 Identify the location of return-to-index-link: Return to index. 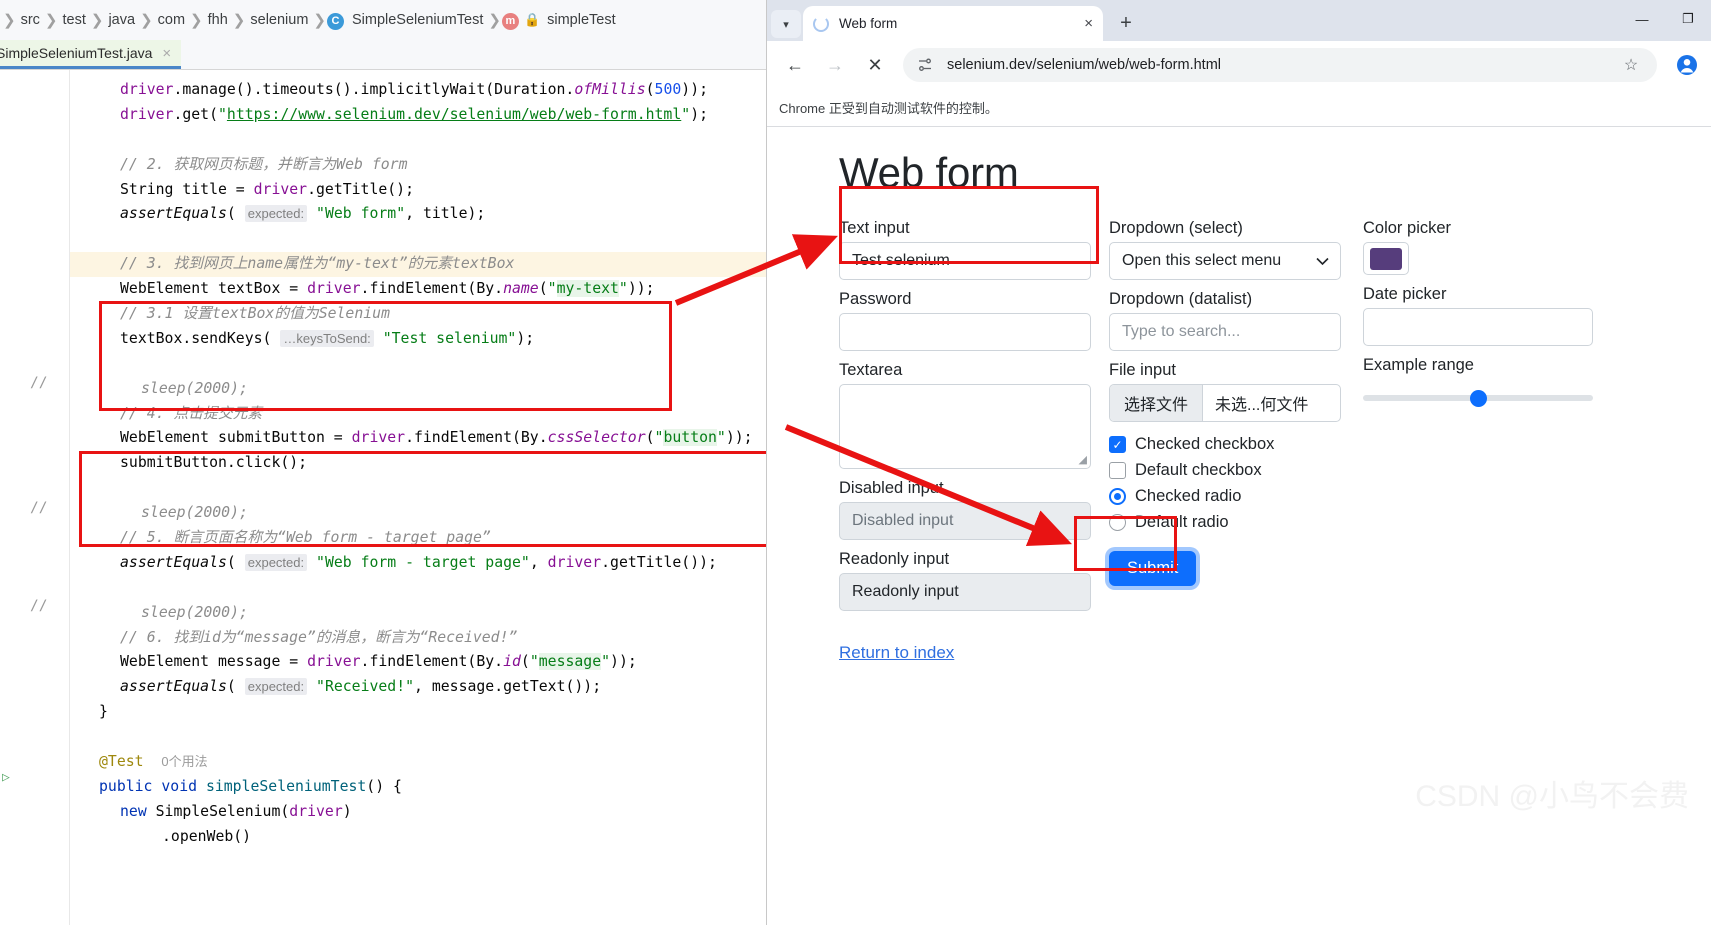
(965, 653).